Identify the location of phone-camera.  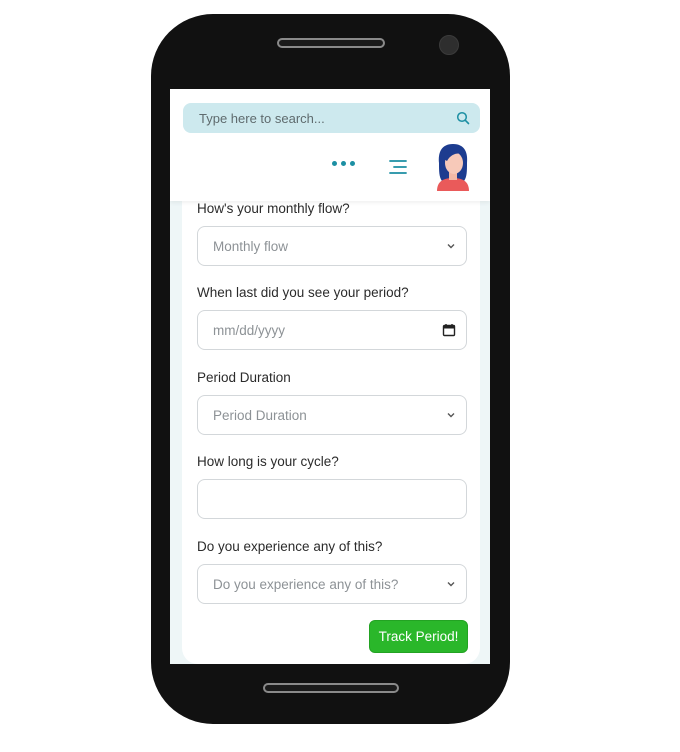
(449, 45).